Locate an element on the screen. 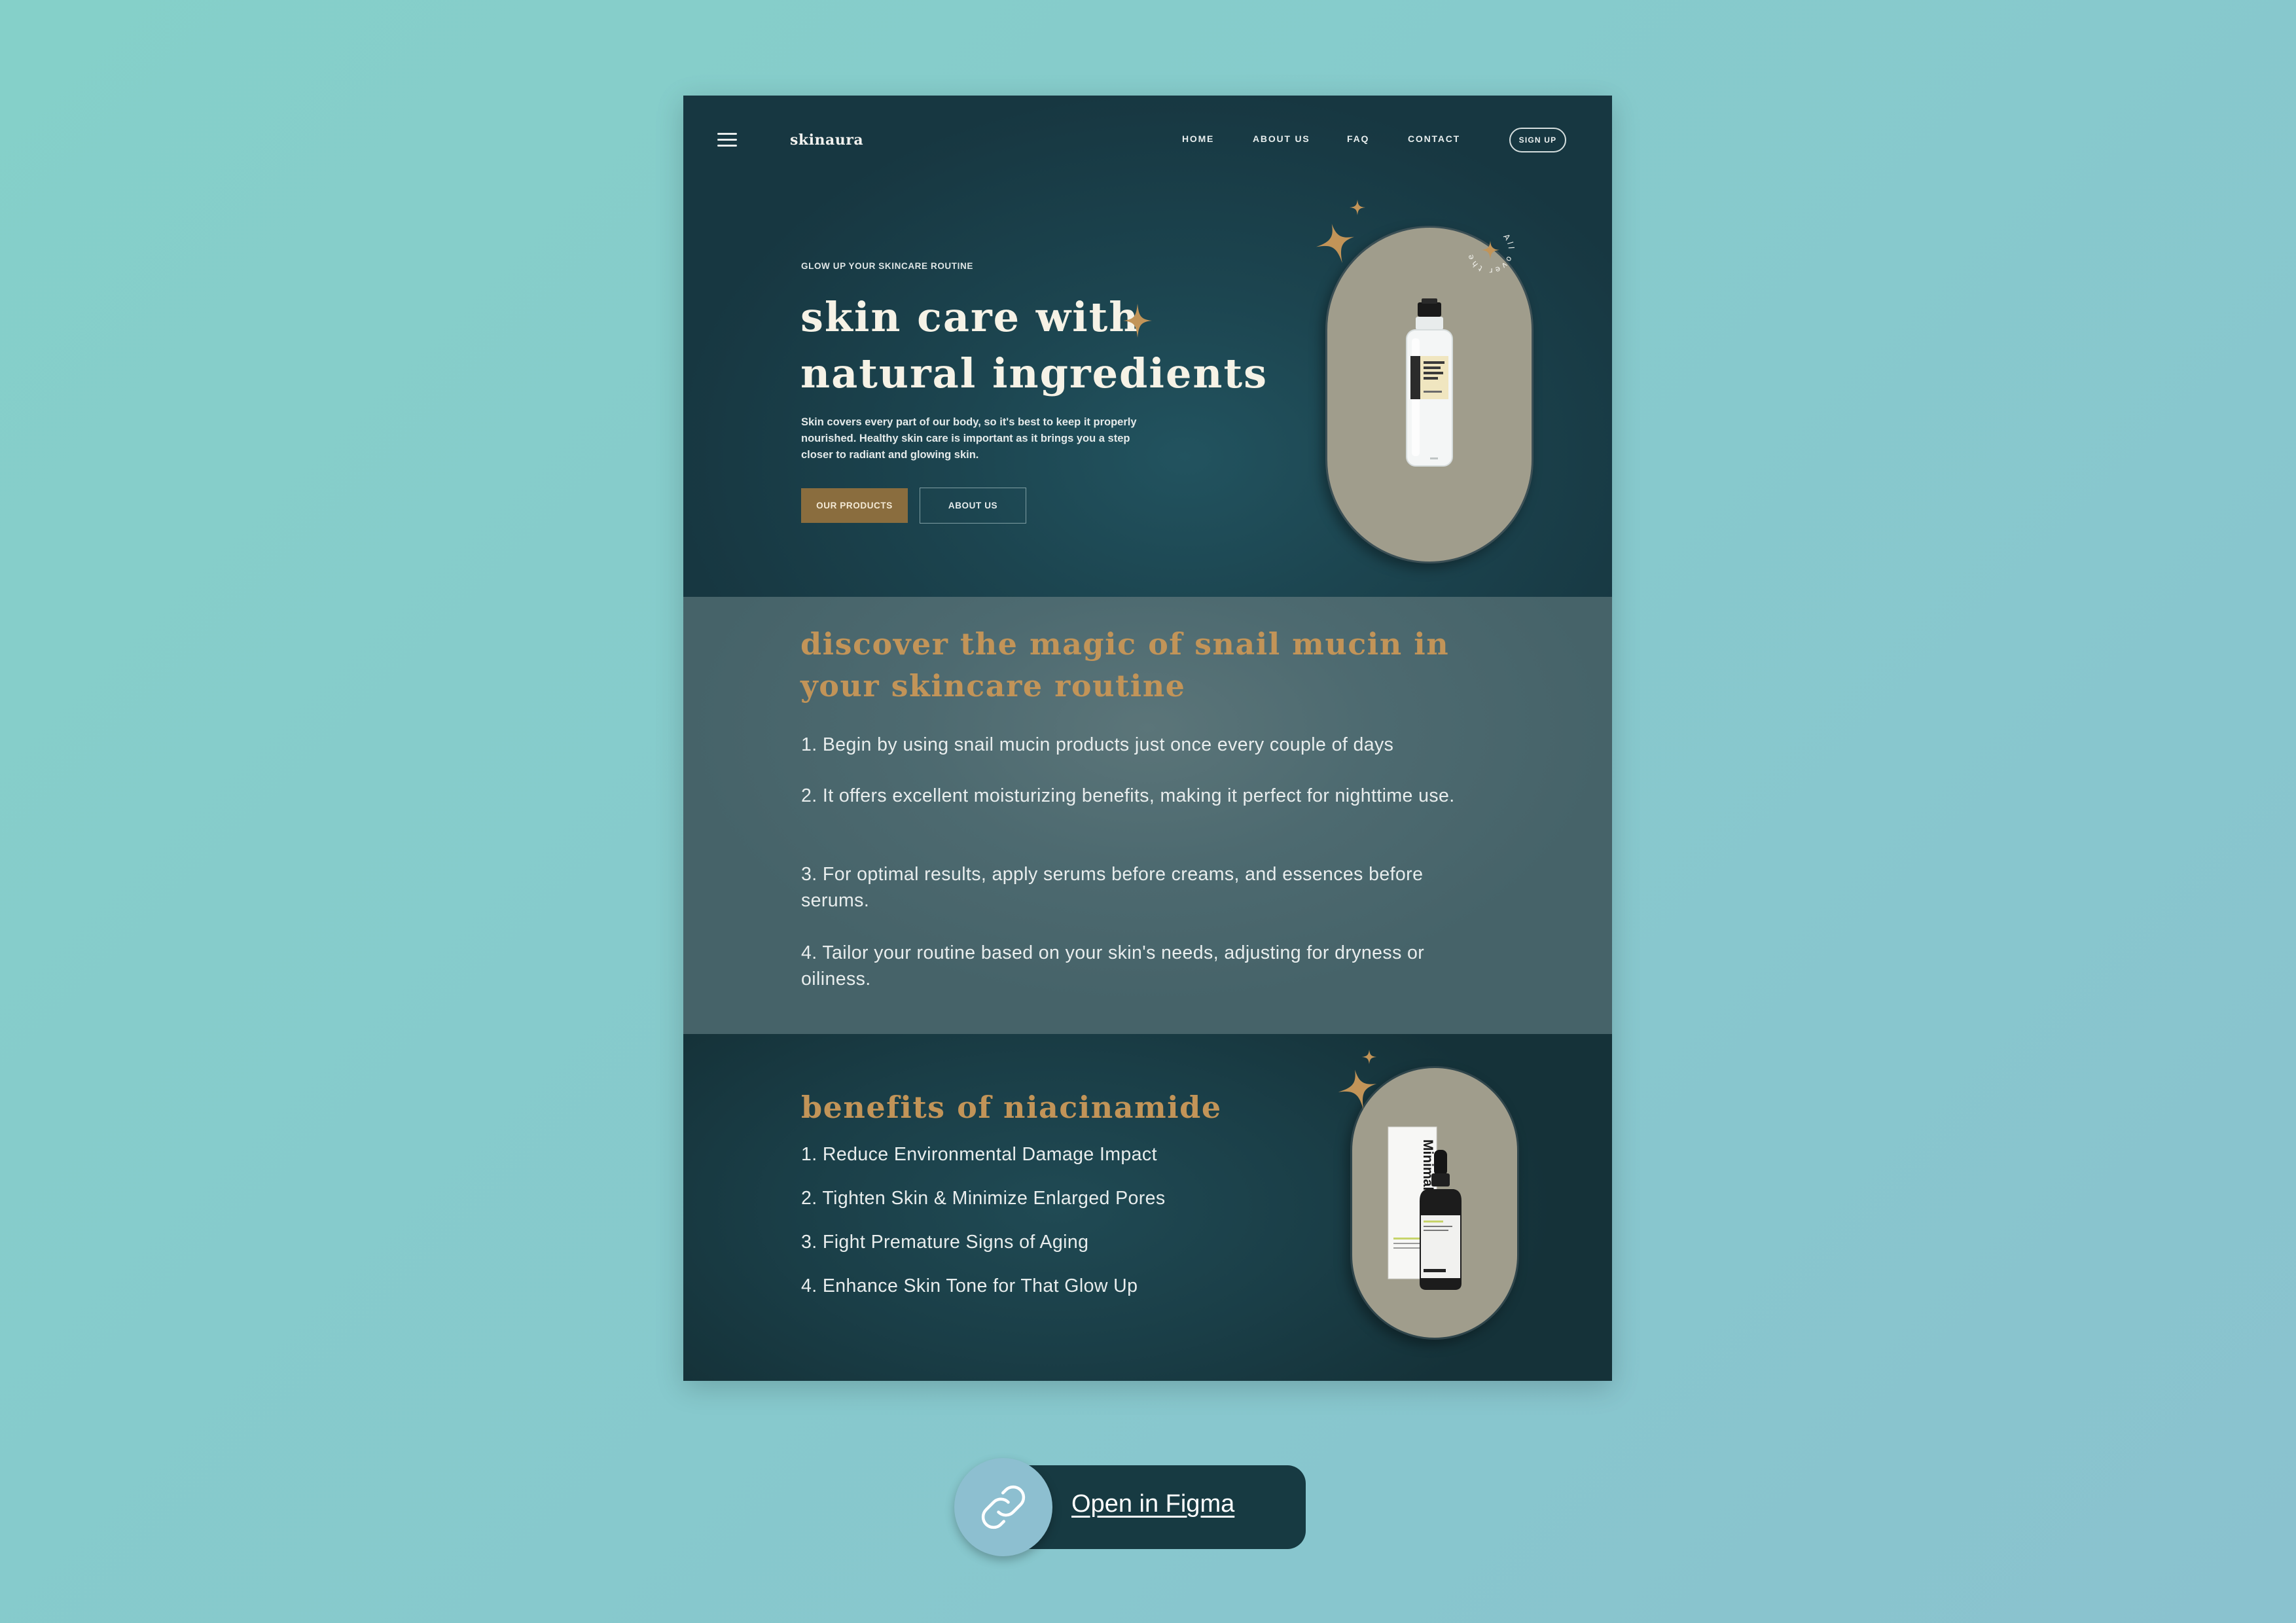  hero-title: skin care with natural ingredients is located at coordinates (1036, 345).